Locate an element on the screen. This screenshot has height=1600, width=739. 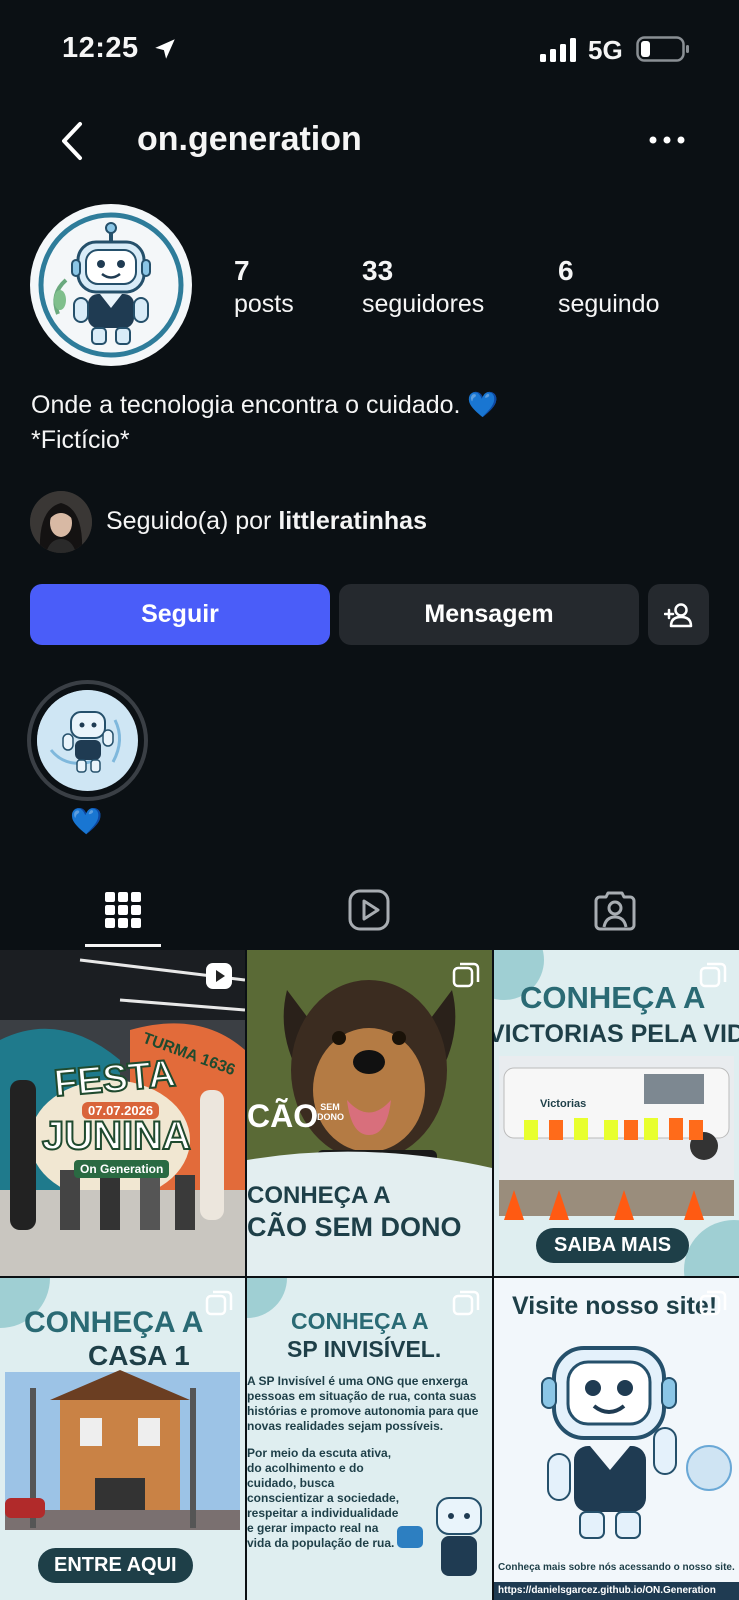
add-user-icon is located at coordinates (677, 614).